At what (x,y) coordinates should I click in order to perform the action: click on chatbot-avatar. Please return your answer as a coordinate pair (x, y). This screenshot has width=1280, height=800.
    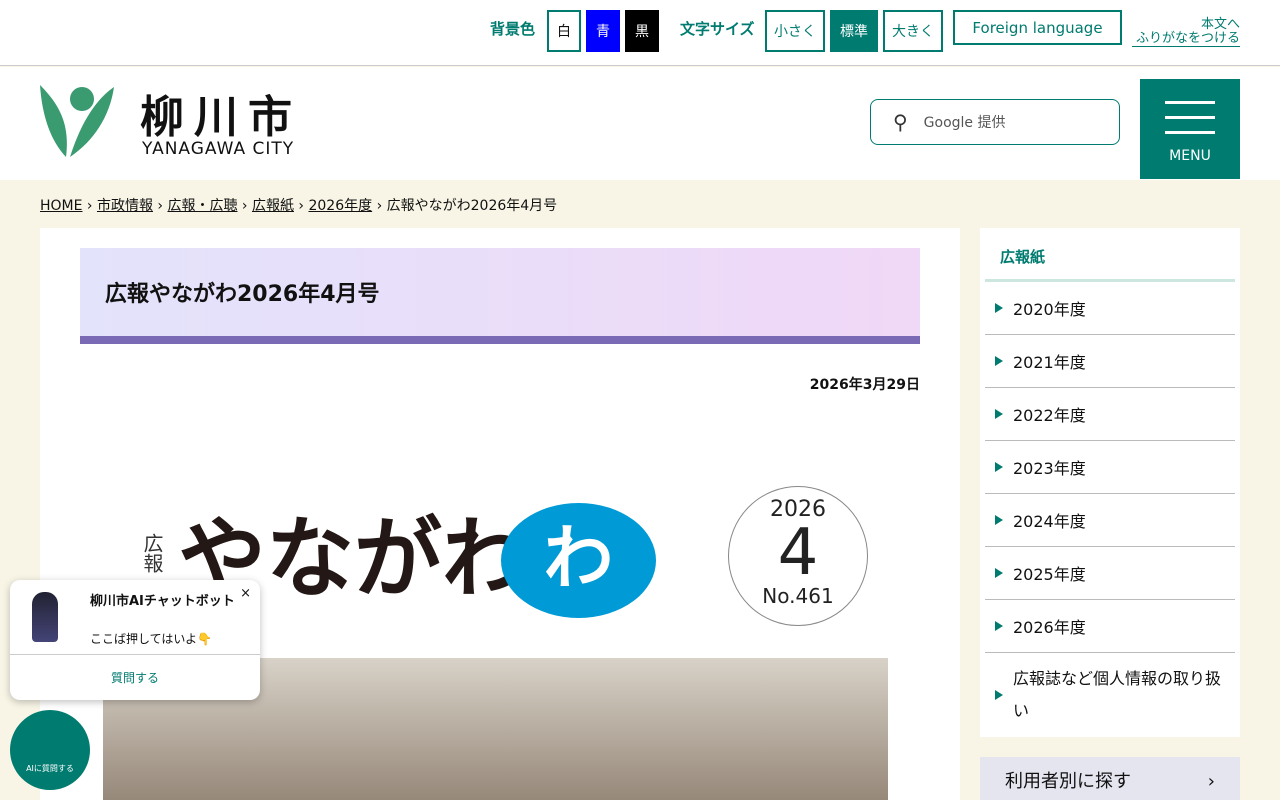
    Looking at the image, I should click on (45, 617).